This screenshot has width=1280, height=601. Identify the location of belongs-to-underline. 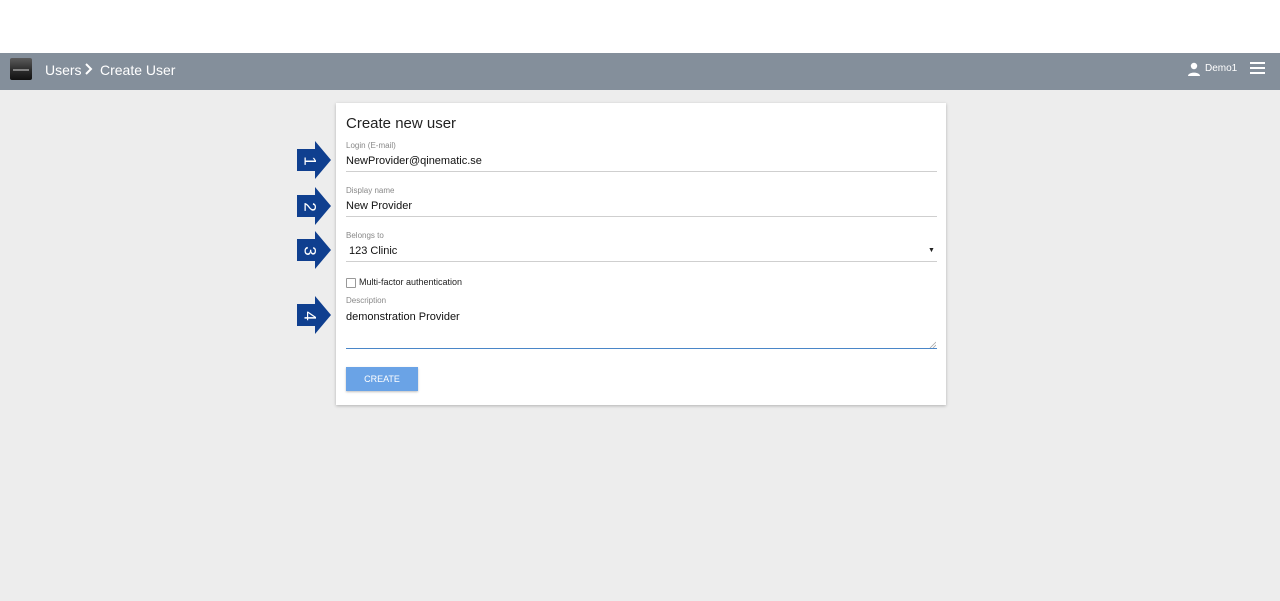
(641, 261).